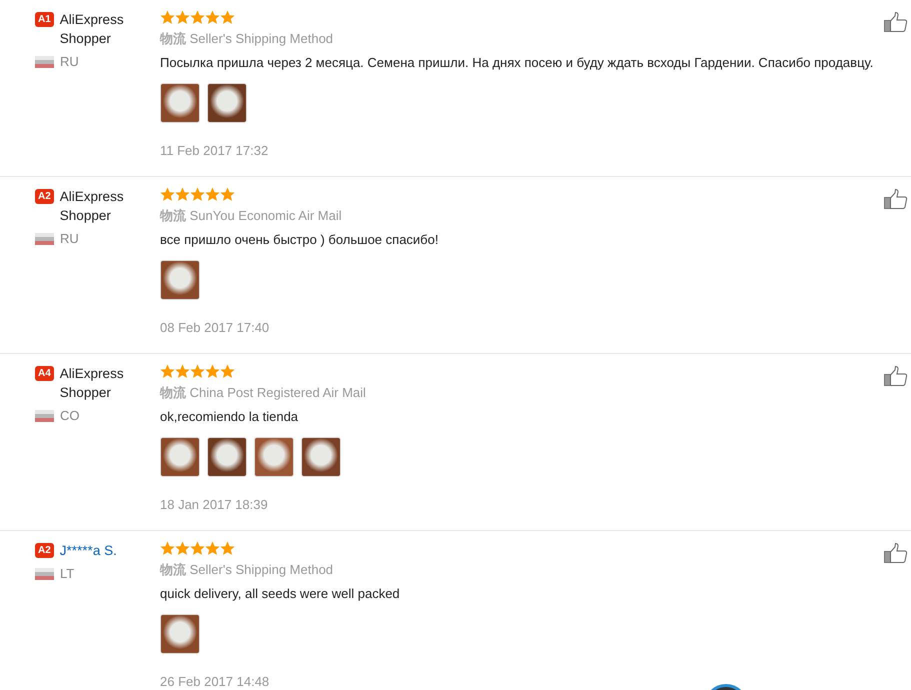  Describe the element at coordinates (215, 681) in the screenshot. I see `review-date: 26 Feb 2017 14:48` at that location.